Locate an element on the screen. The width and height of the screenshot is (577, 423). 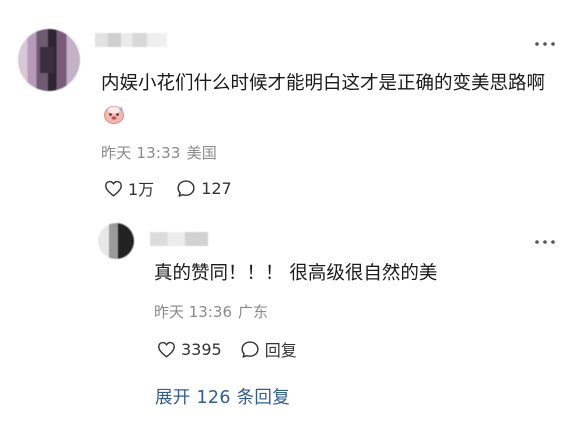
reply-reply-button: 回复 is located at coordinates (268, 349).